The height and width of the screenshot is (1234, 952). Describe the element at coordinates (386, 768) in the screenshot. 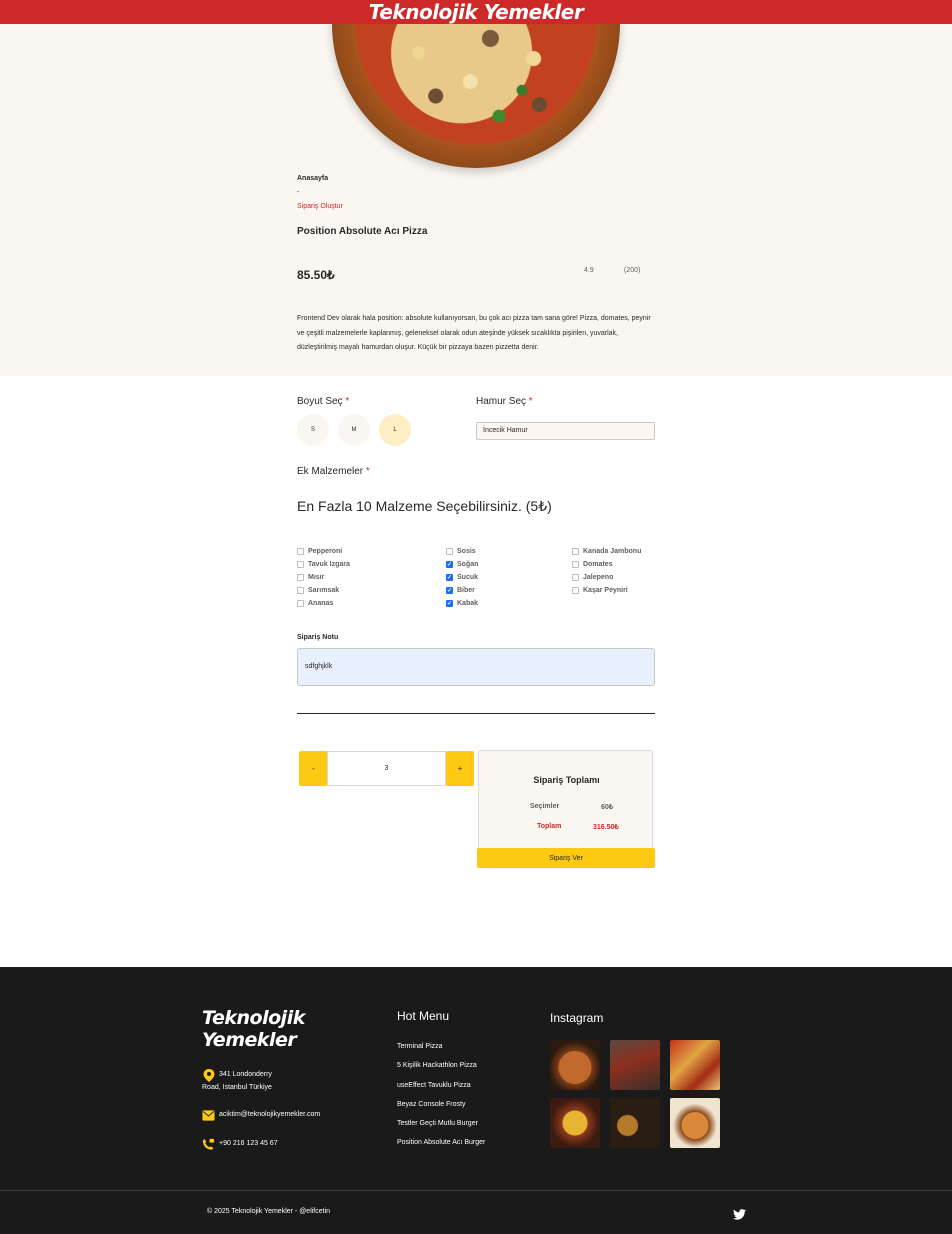

I see `quantity-value: 3` at that location.